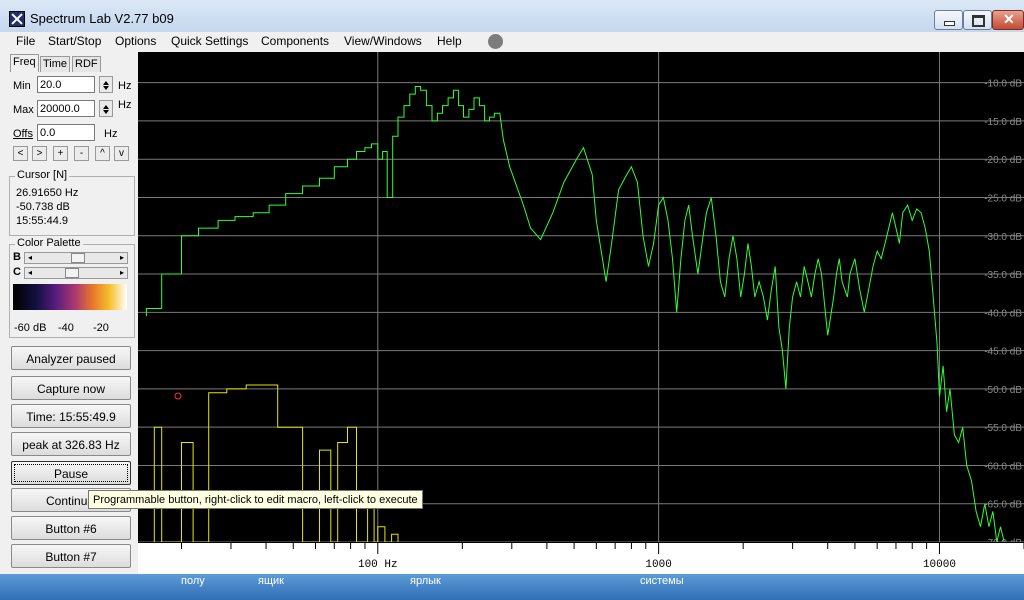 Image resolution: width=1024 pixels, height=600 pixels. I want to click on cursor-level: -50.738 dB, so click(43, 207).